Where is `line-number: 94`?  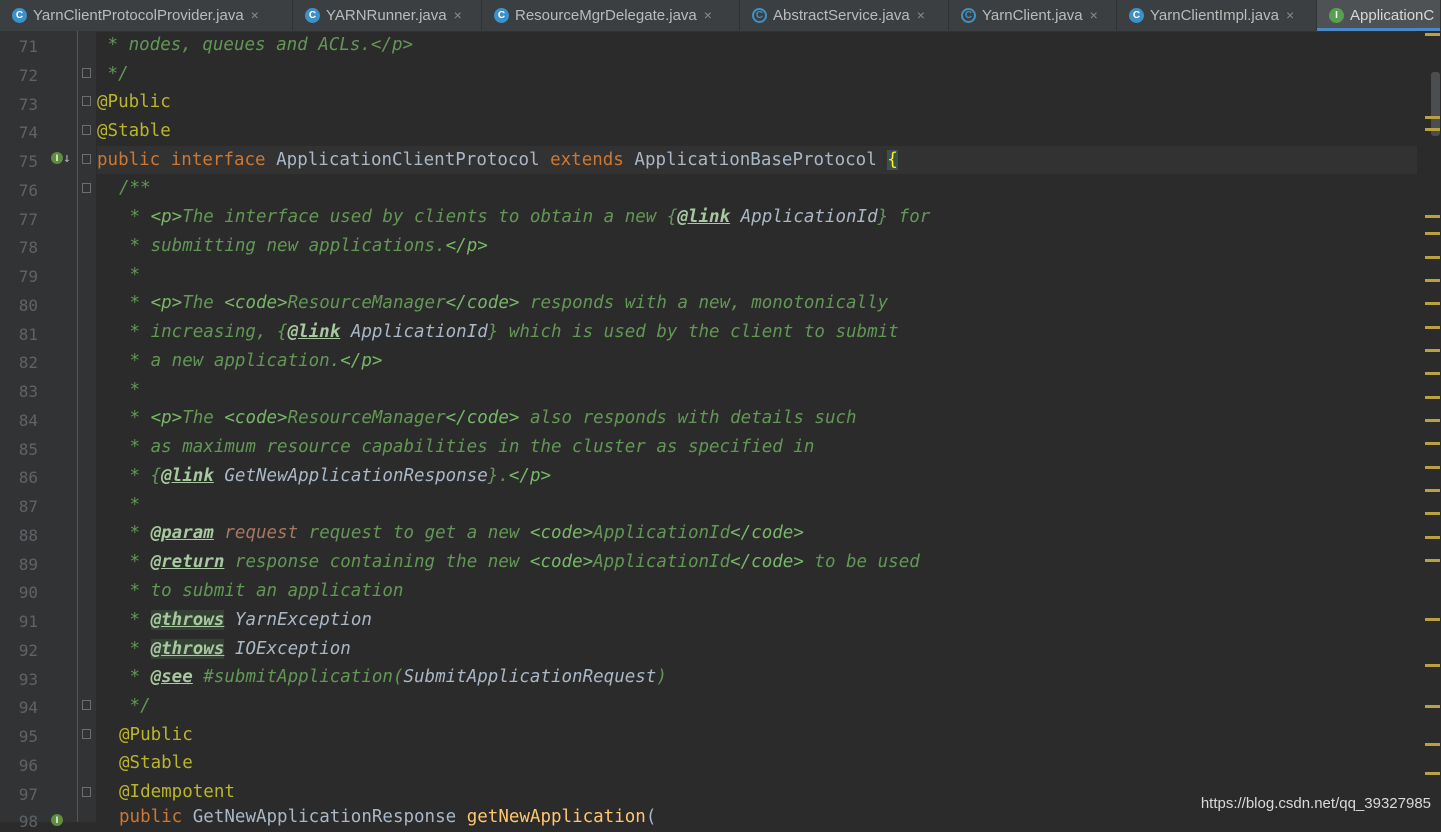
line-number: 94 is located at coordinates (28, 707).